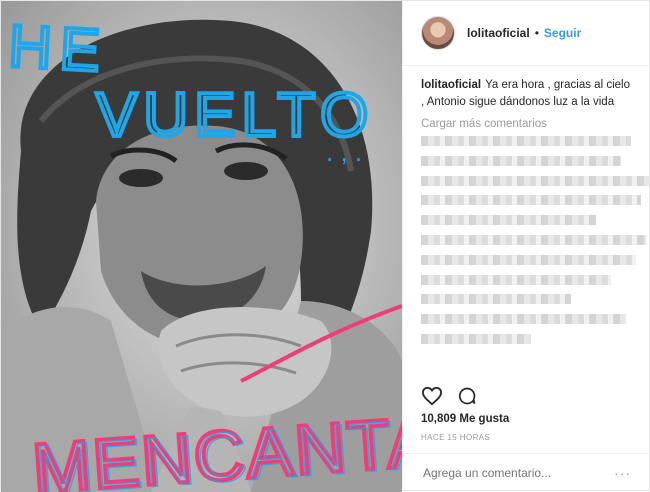  I want to click on action-bar, so click(449, 398).